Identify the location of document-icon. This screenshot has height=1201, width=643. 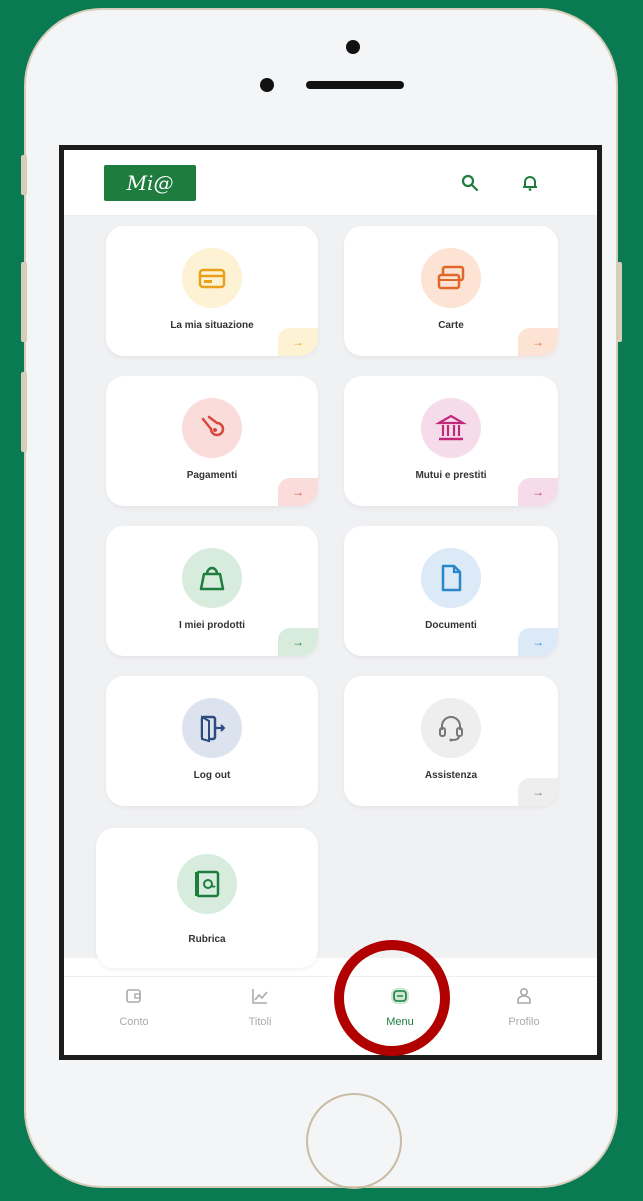
(451, 578).